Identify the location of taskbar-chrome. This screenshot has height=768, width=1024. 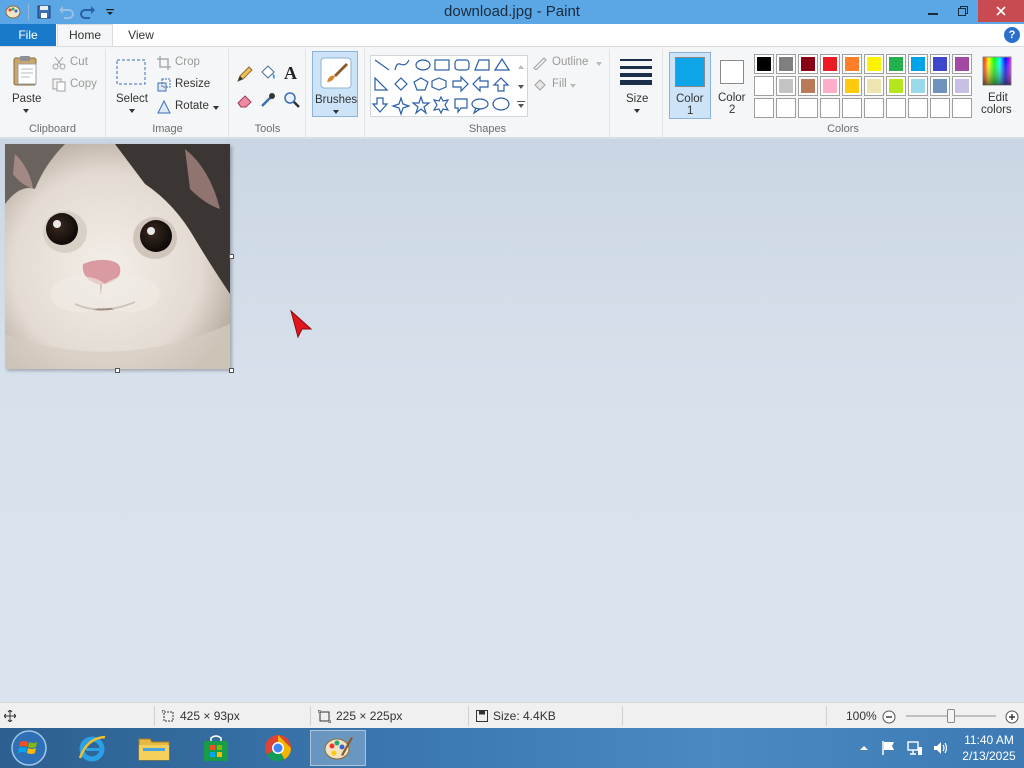
(278, 748).